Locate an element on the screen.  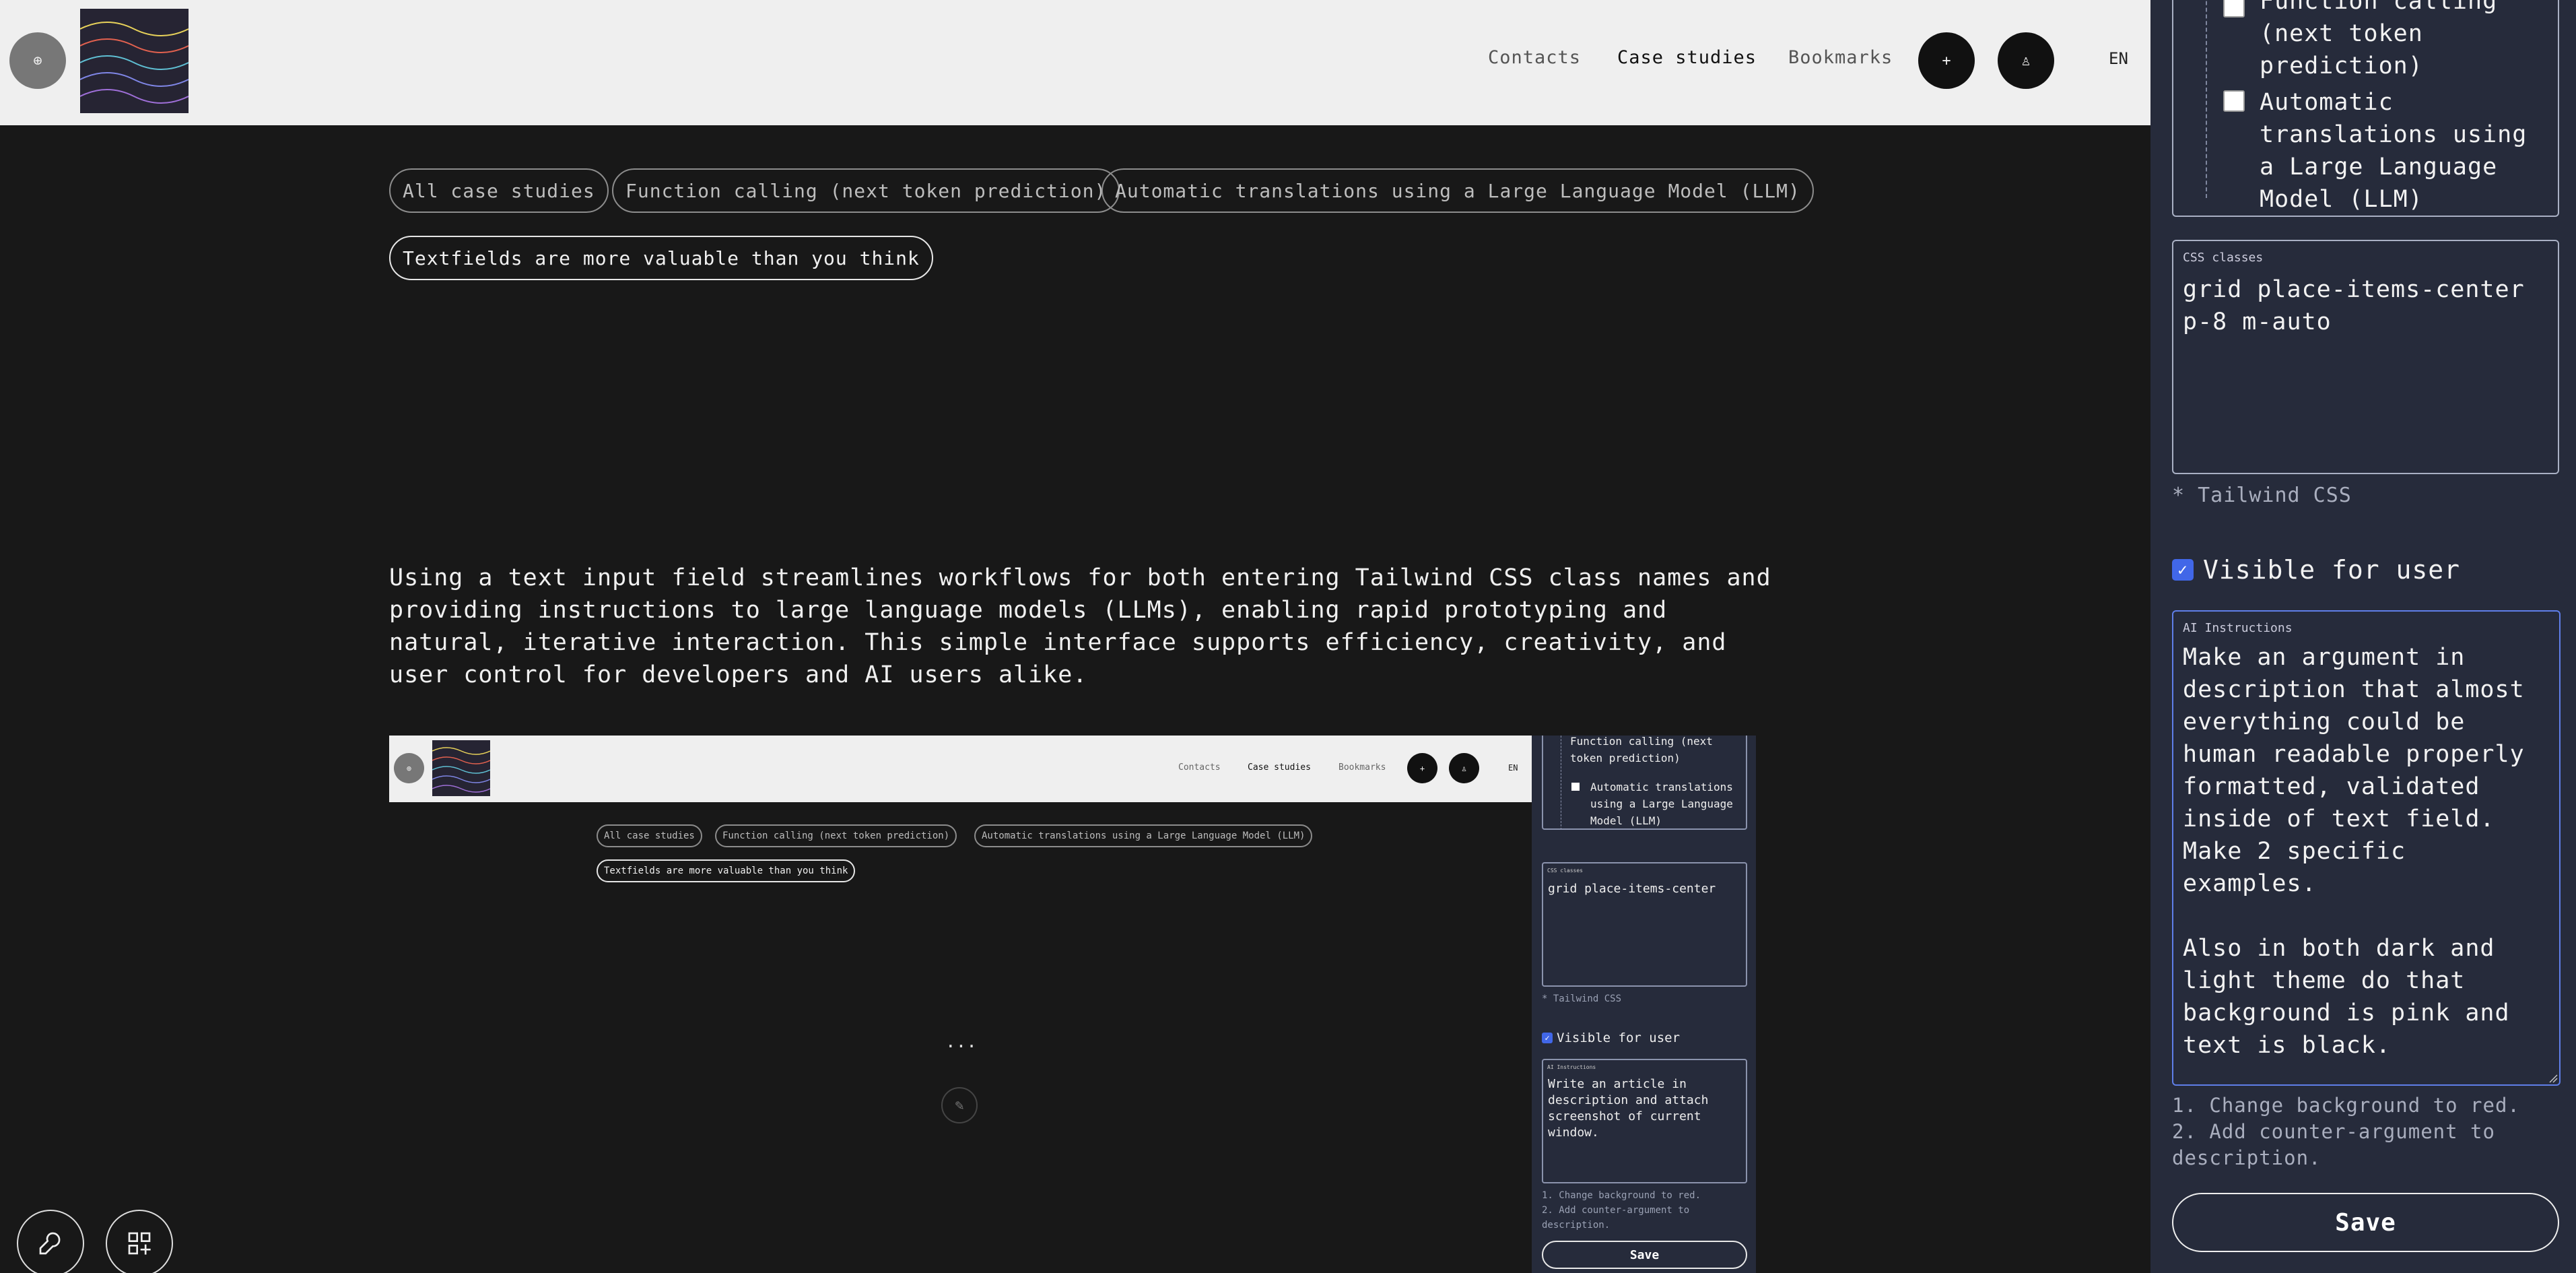
top-header: ⊕ Contacts Case studies Bookmarks + ♙ EN is located at coordinates (1075, 62).